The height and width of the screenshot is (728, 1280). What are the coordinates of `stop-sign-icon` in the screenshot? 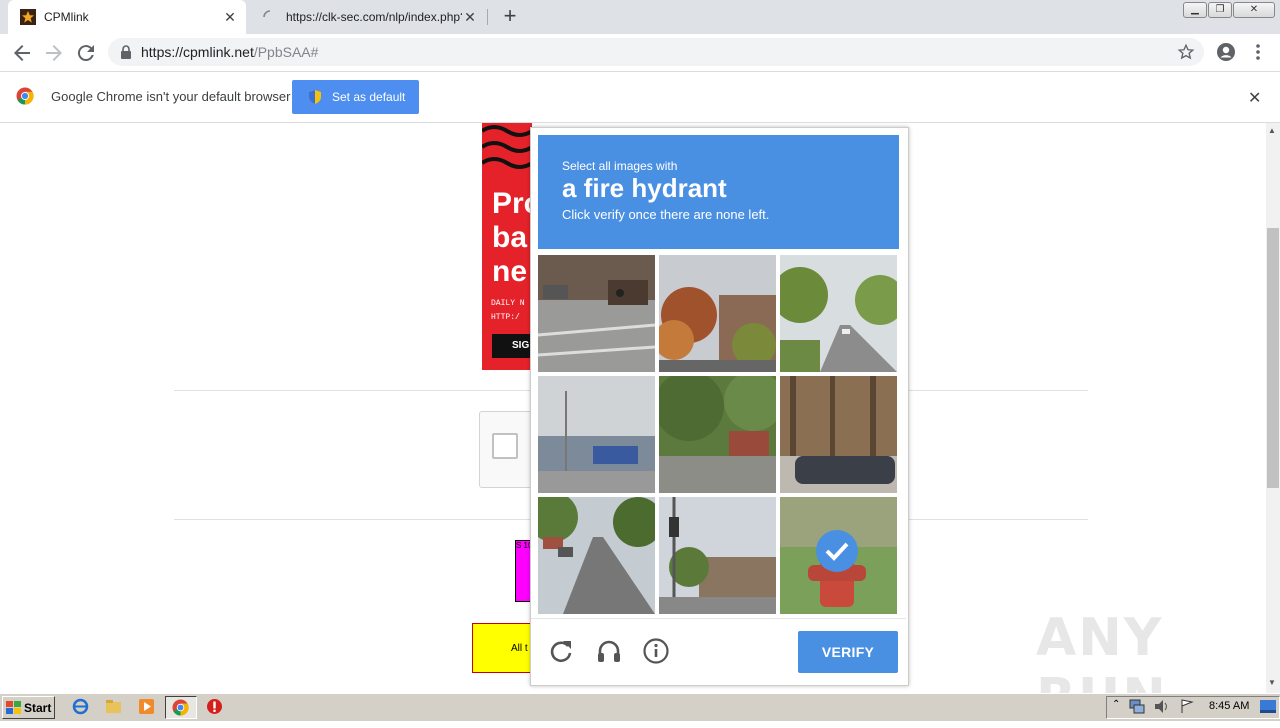 It's located at (214, 706).